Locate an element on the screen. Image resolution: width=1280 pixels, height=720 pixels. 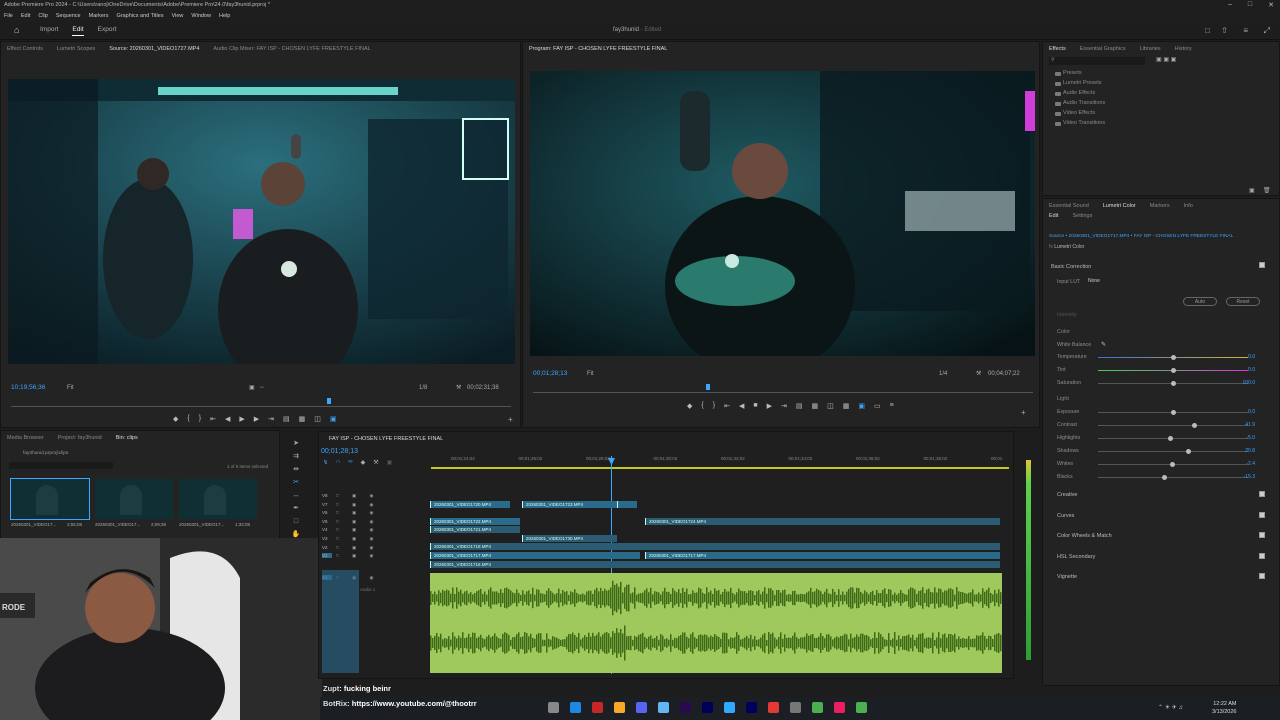
effects-search-input: ⚲ is located at coordinates (1097, 61).